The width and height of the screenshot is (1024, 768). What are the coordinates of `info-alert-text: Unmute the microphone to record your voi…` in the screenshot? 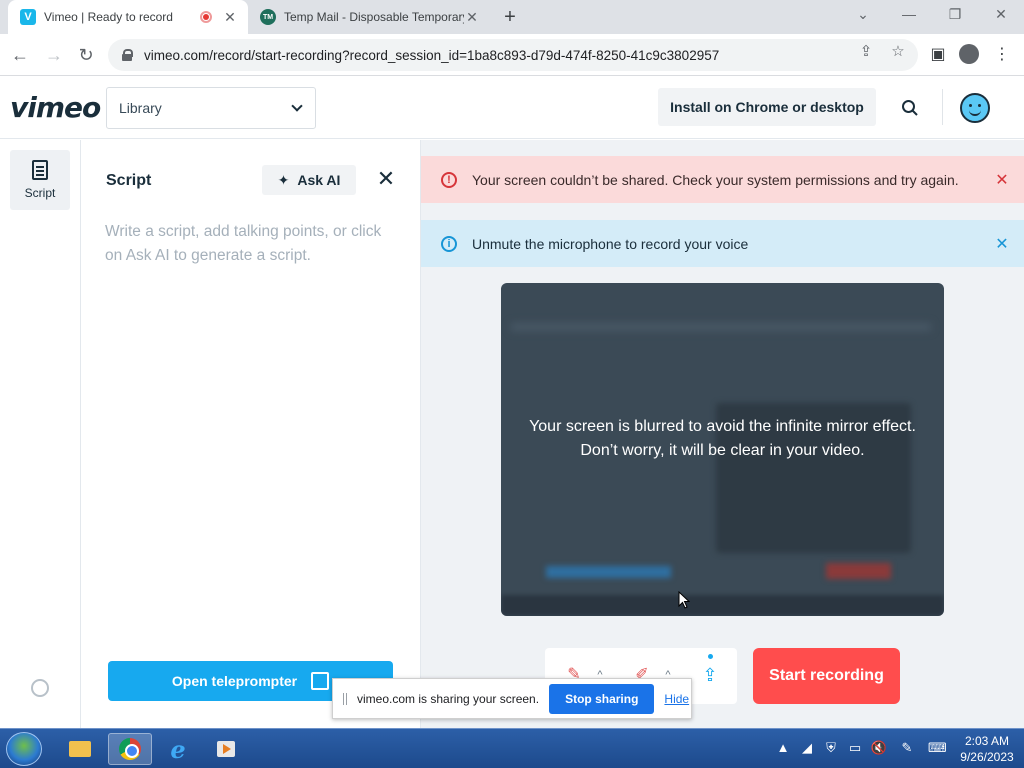 It's located at (610, 243).